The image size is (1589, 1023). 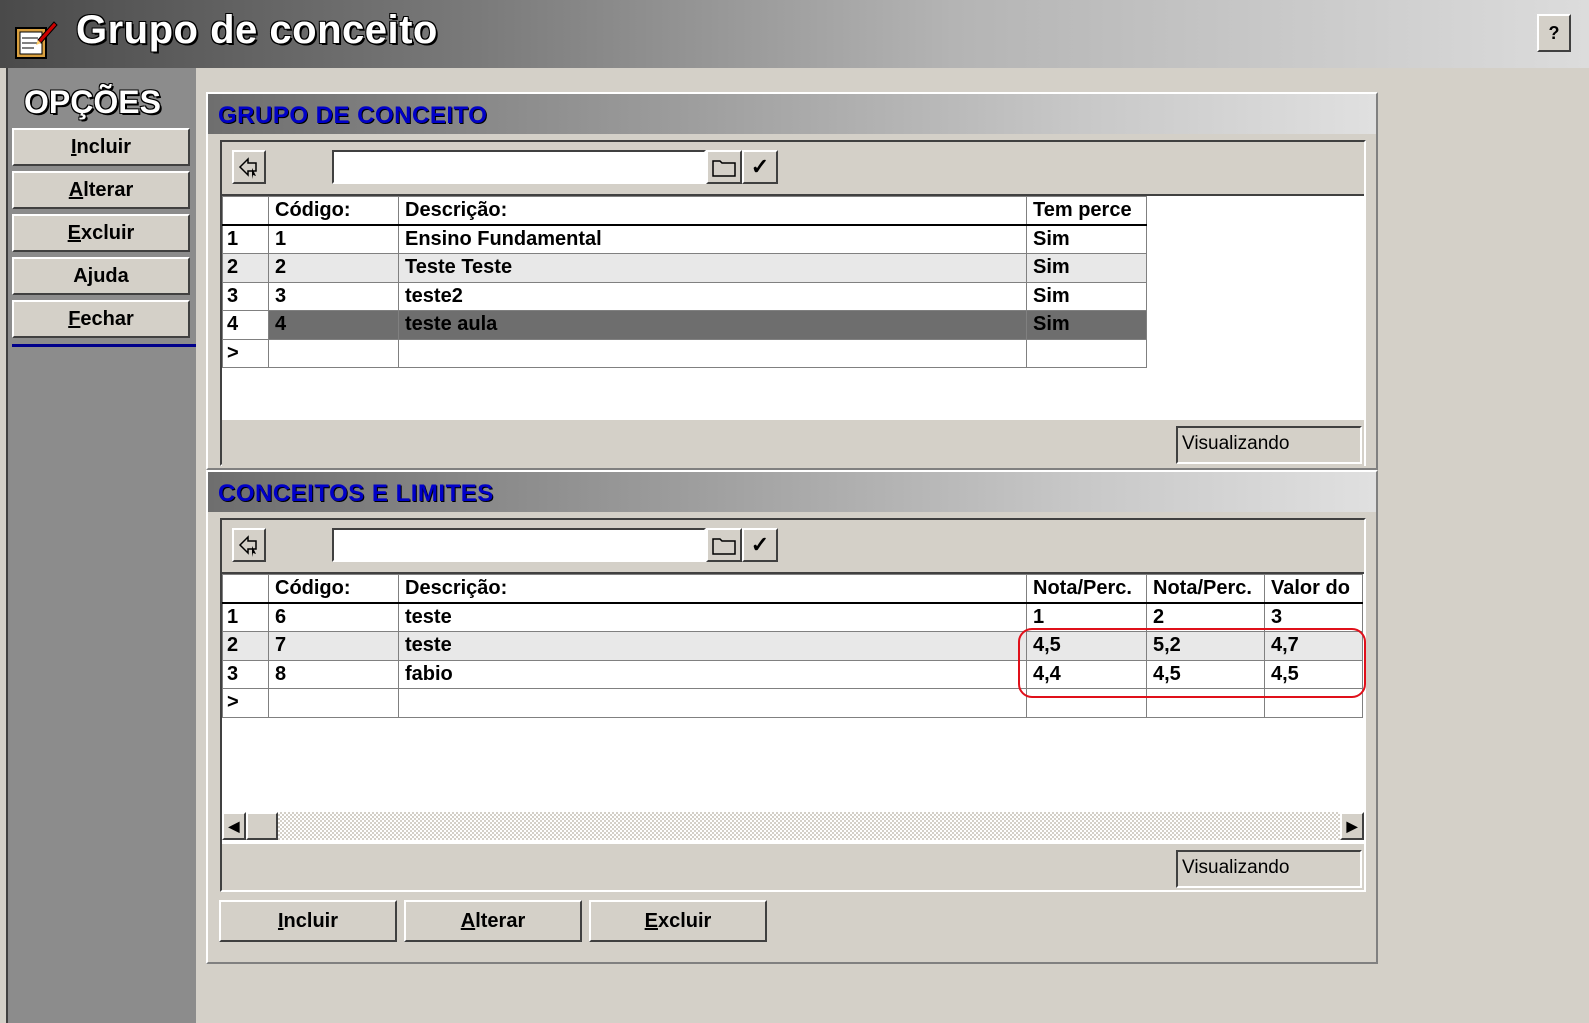 What do you see at coordinates (103, 147) in the screenshot?
I see `button-label: ncluir` at bounding box center [103, 147].